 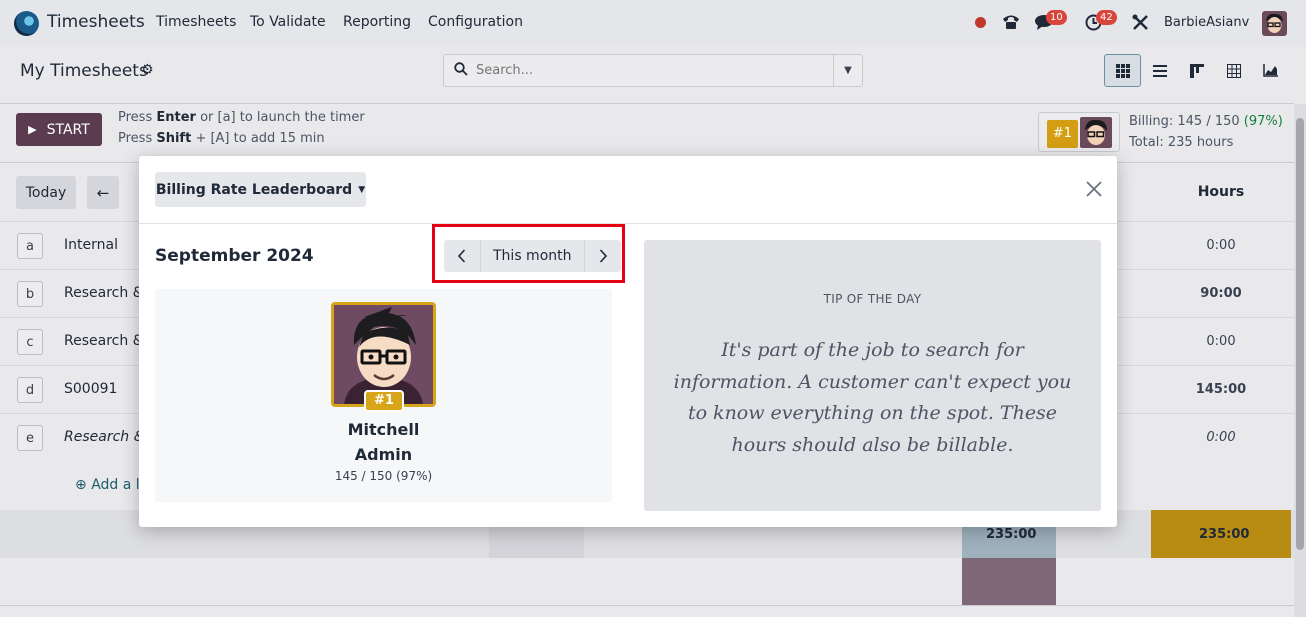 I want to click on hours-column-header: Hours, so click(x=1221, y=192).